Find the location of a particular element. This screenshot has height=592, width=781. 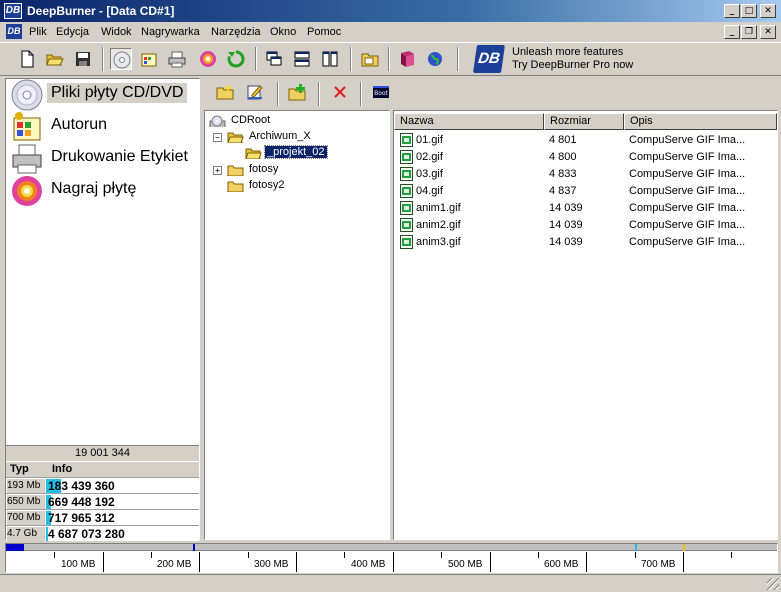

column-description: Opis is located at coordinates (700, 121).